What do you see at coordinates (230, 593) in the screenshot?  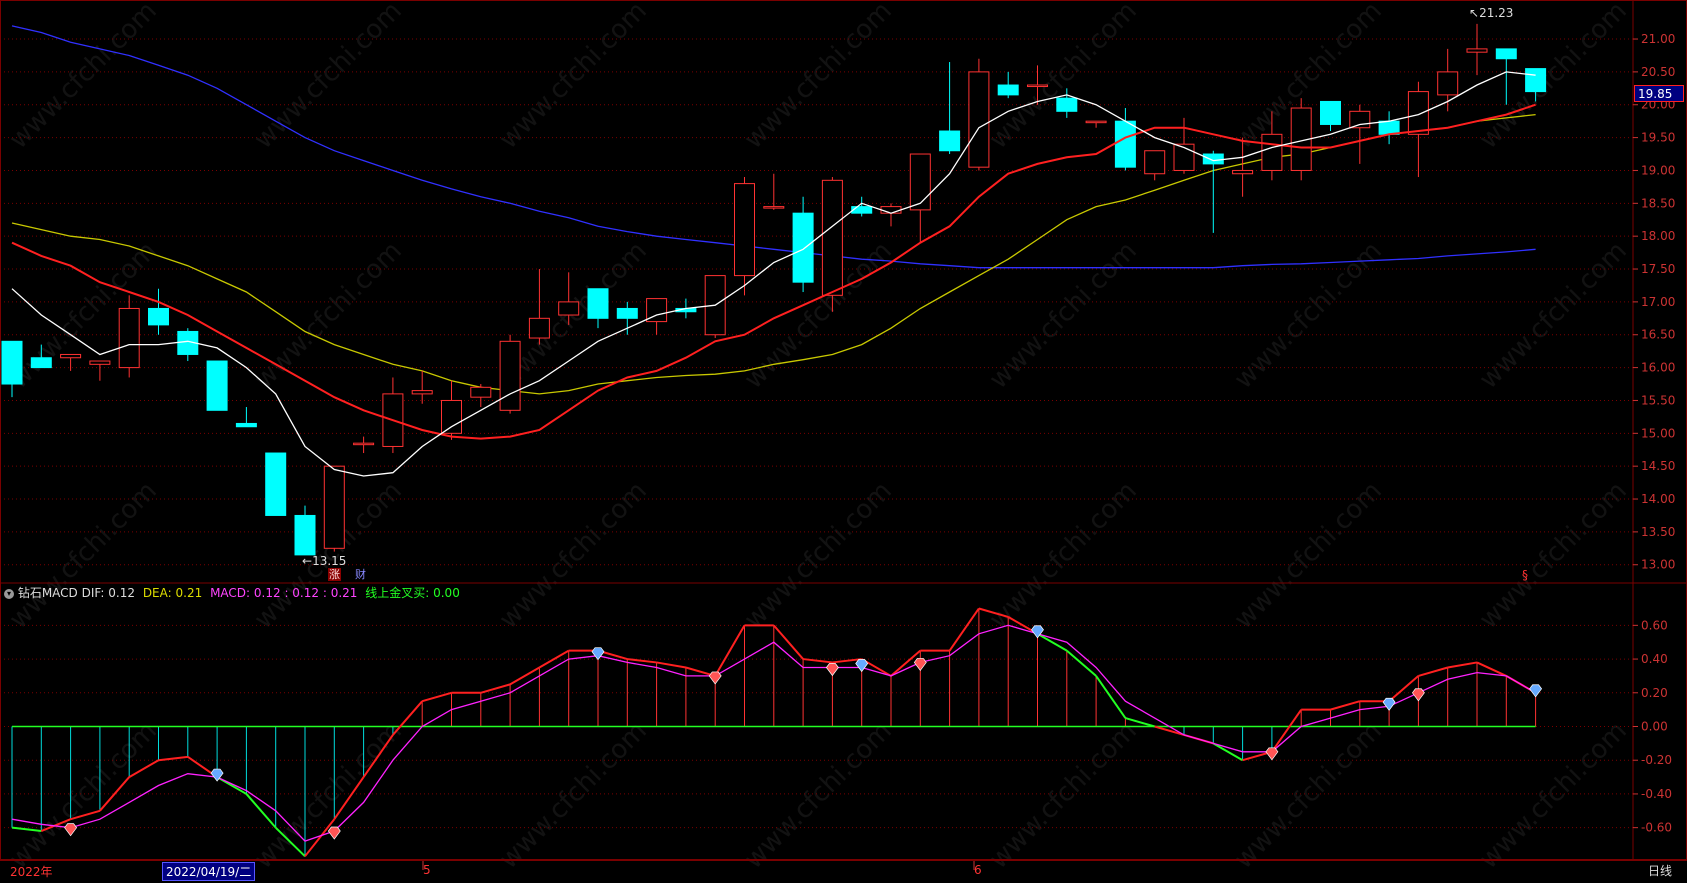 I see `macd-label: MACD:` at bounding box center [230, 593].